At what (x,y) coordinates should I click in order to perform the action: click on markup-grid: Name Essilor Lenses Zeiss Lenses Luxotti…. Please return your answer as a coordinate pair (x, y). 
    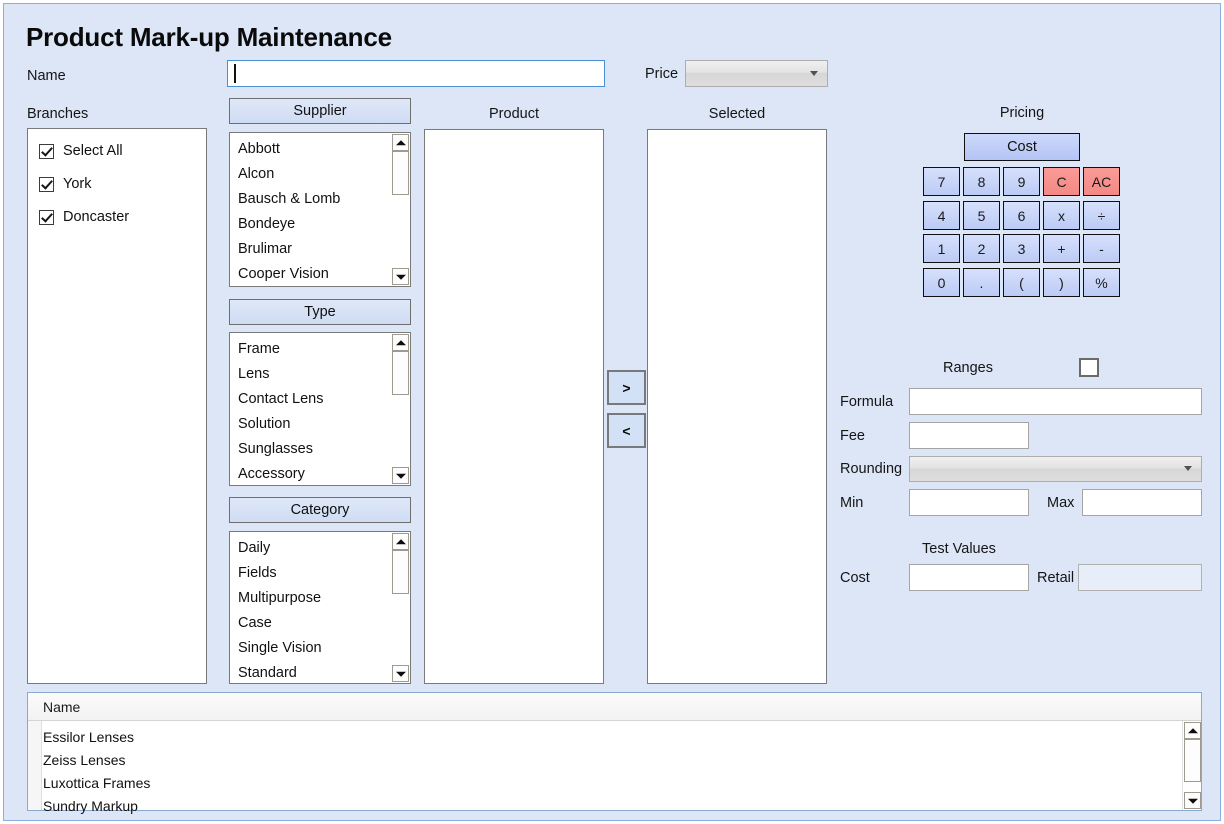
    Looking at the image, I should click on (614, 753).